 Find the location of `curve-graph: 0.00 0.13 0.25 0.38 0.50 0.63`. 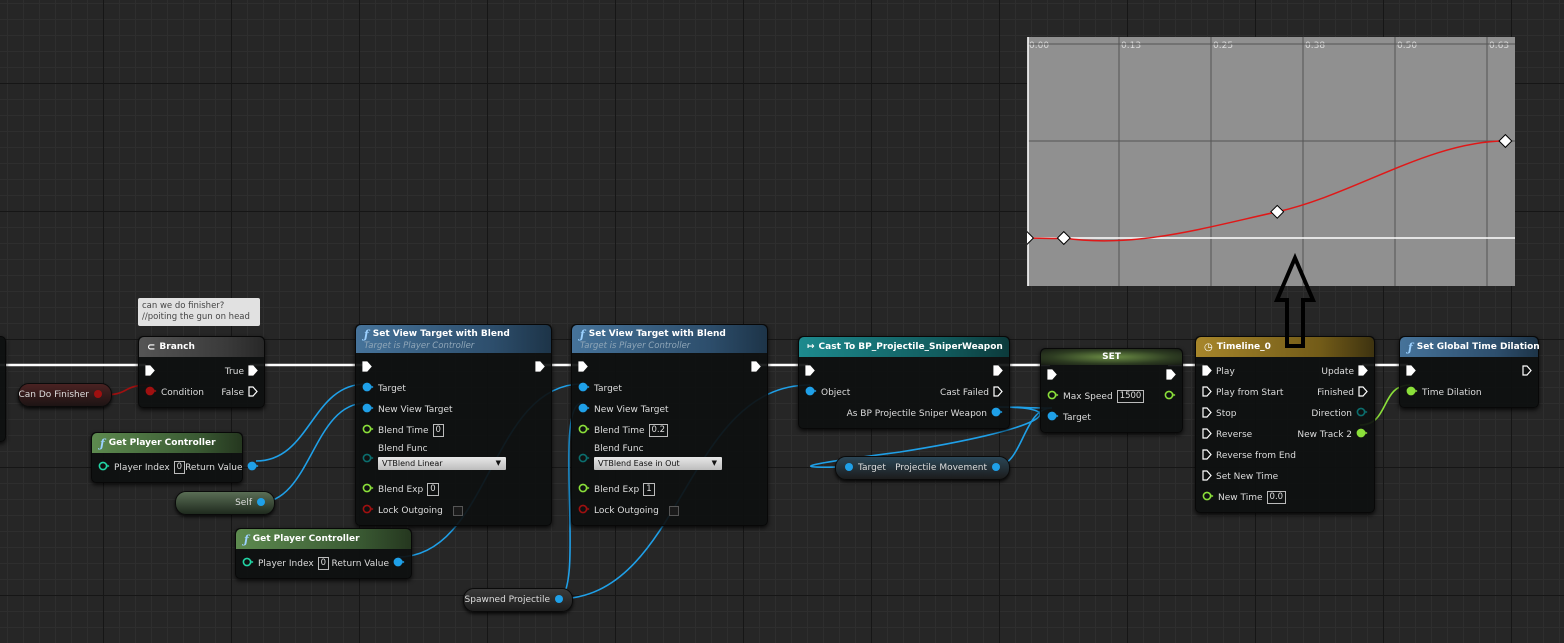

curve-graph: 0.00 0.13 0.25 0.38 0.50 0.63 is located at coordinates (1271, 161).